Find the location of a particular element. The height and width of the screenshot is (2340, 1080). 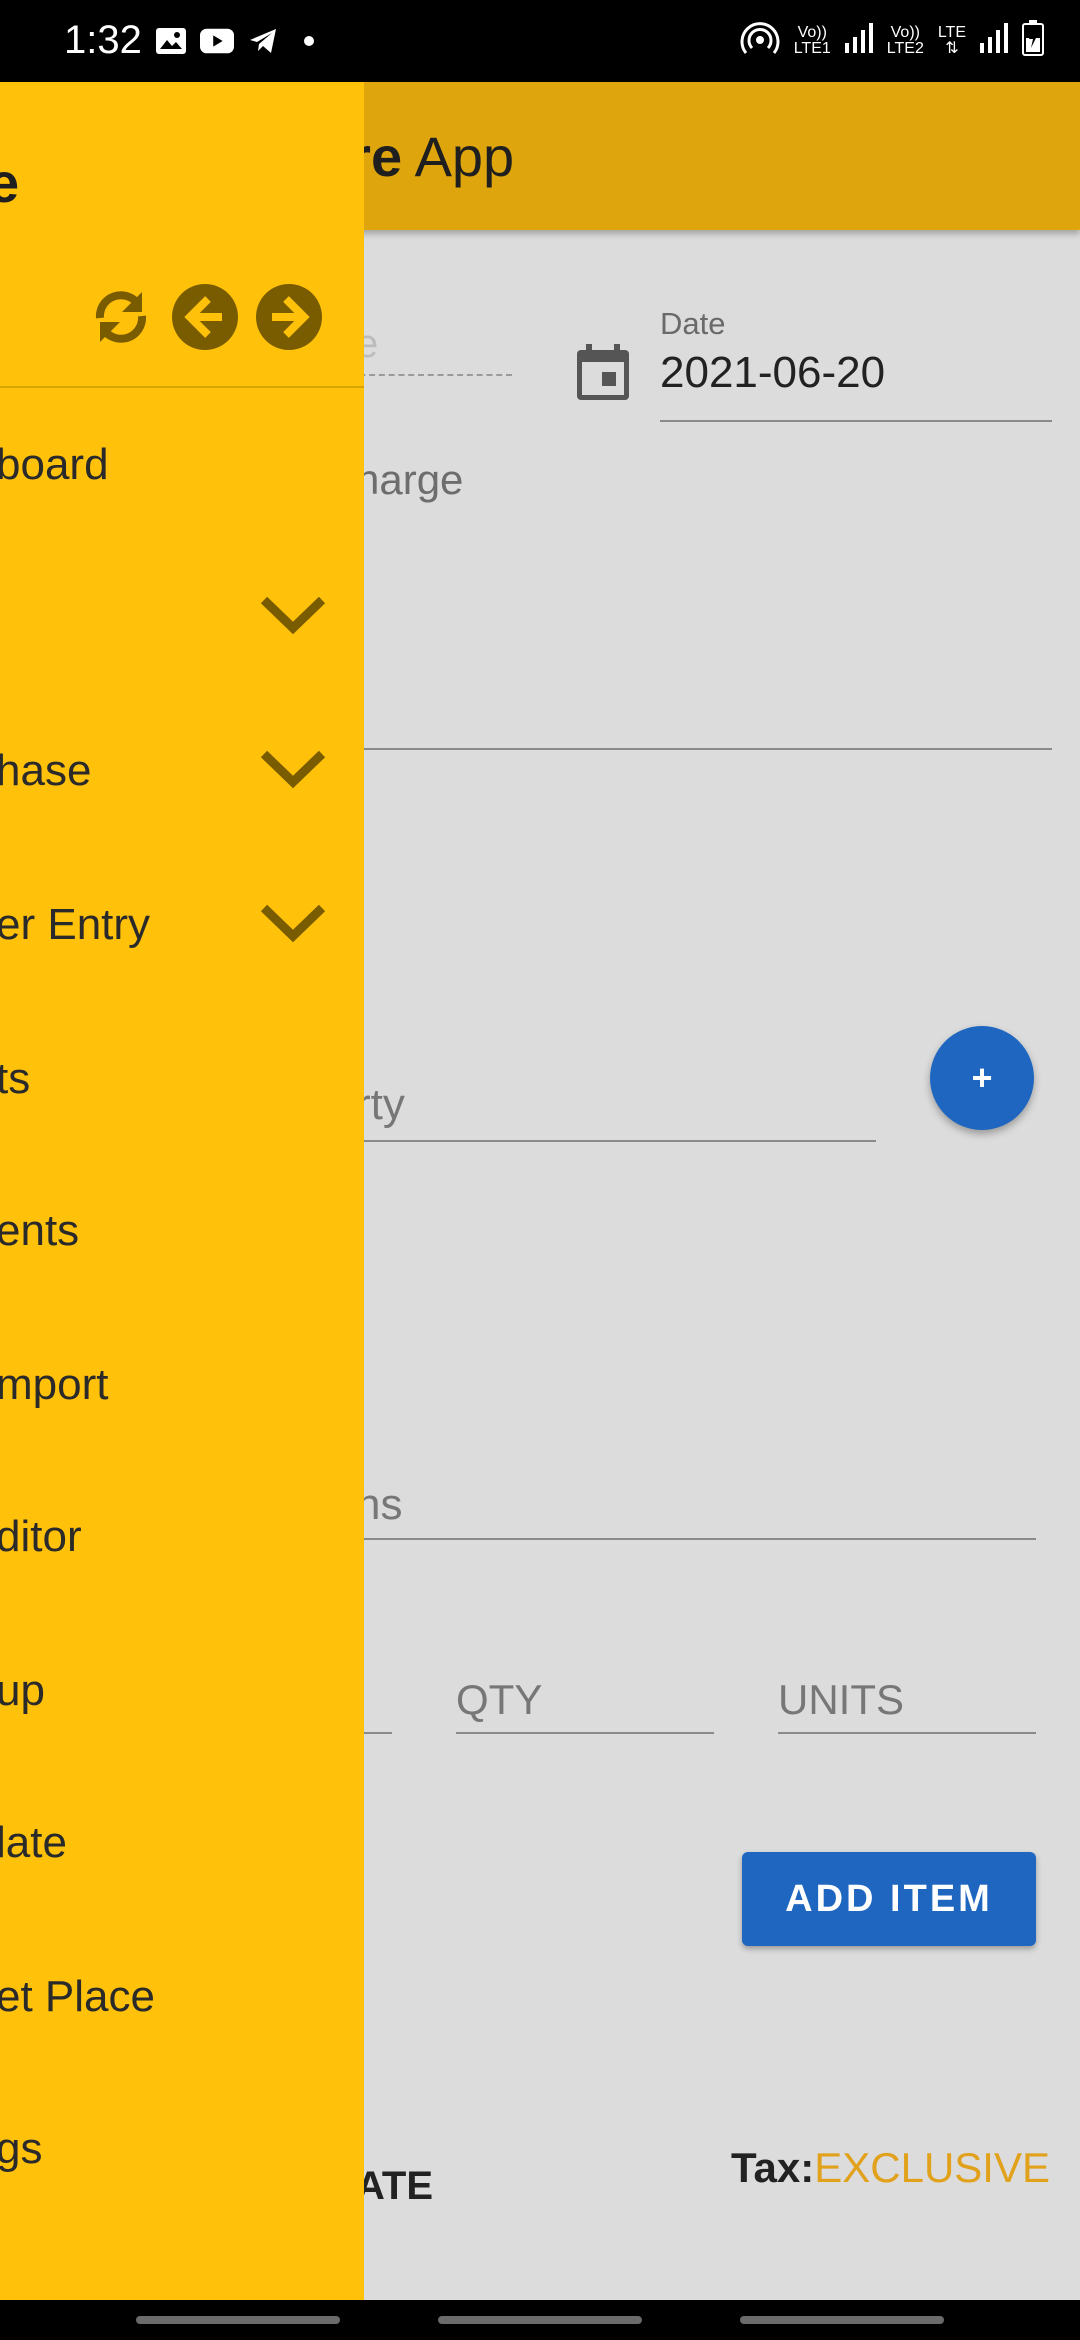

app-title-light: App is located at coordinates (458, 156).